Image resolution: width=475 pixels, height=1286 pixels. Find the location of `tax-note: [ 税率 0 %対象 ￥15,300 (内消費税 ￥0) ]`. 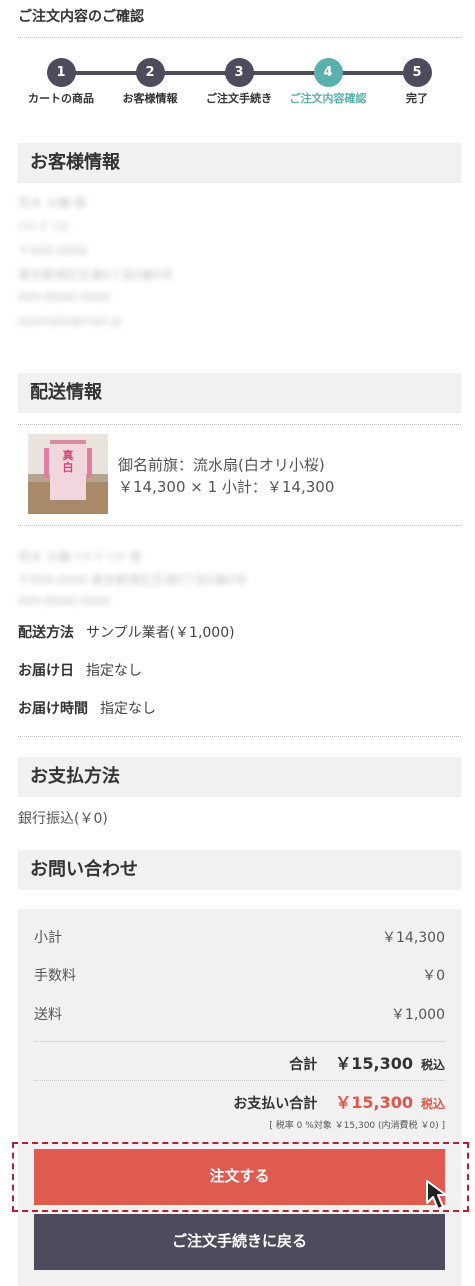

tax-note: [ 税率 0 %対象 ￥15,300 (内消費税 ￥0) ] is located at coordinates (357, 1126).